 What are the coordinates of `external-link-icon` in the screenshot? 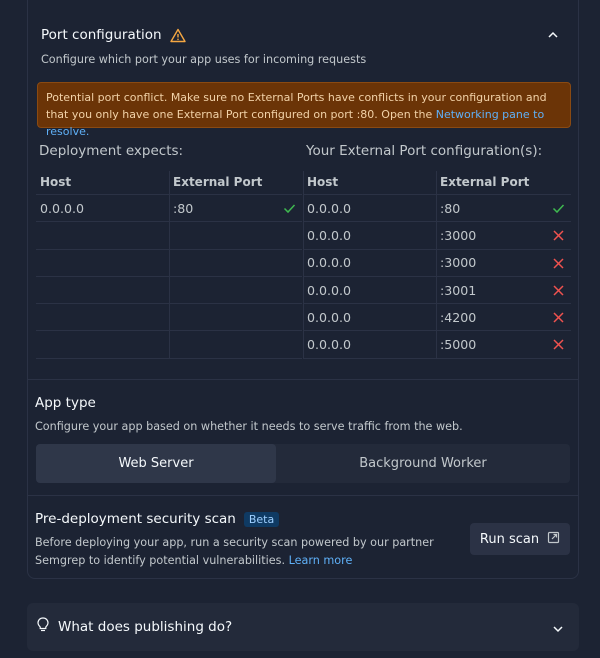 It's located at (553, 539).